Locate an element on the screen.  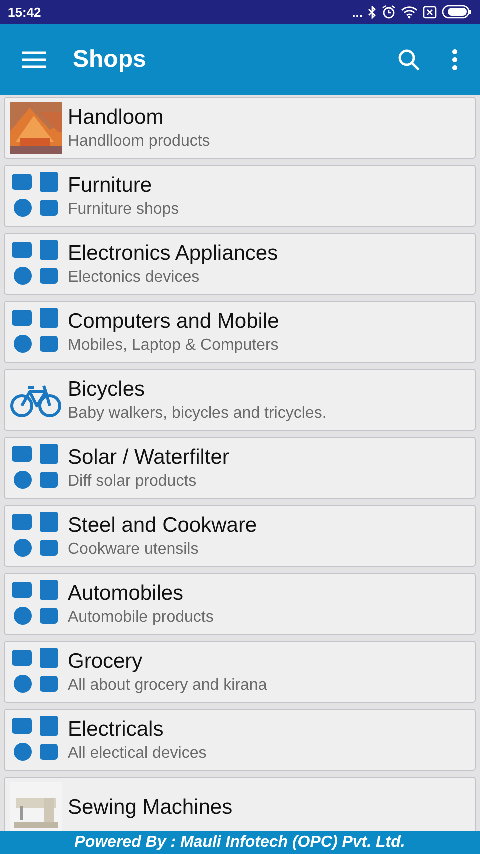
shop-title: Automobiles is located at coordinates (126, 594).